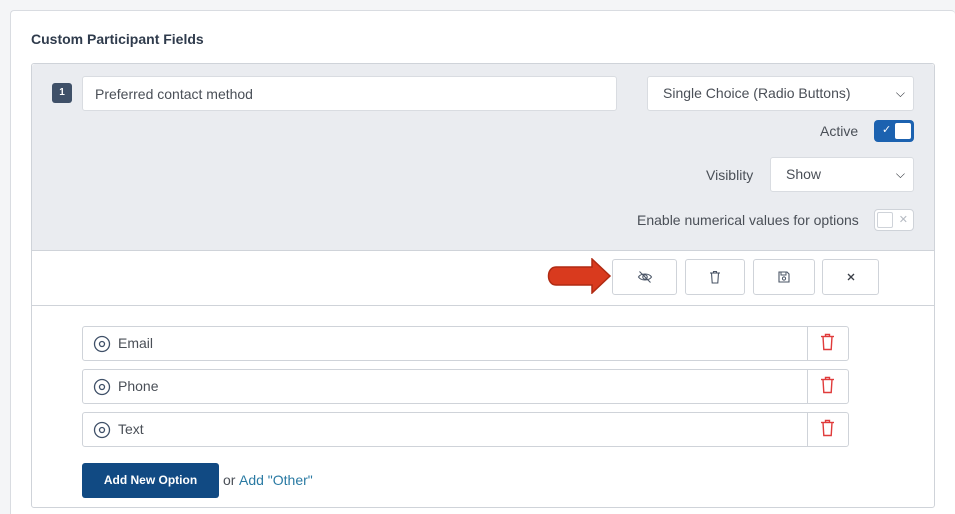 Image resolution: width=955 pixels, height=514 pixels. I want to click on numerical-values-toggle: ✕, so click(894, 220).